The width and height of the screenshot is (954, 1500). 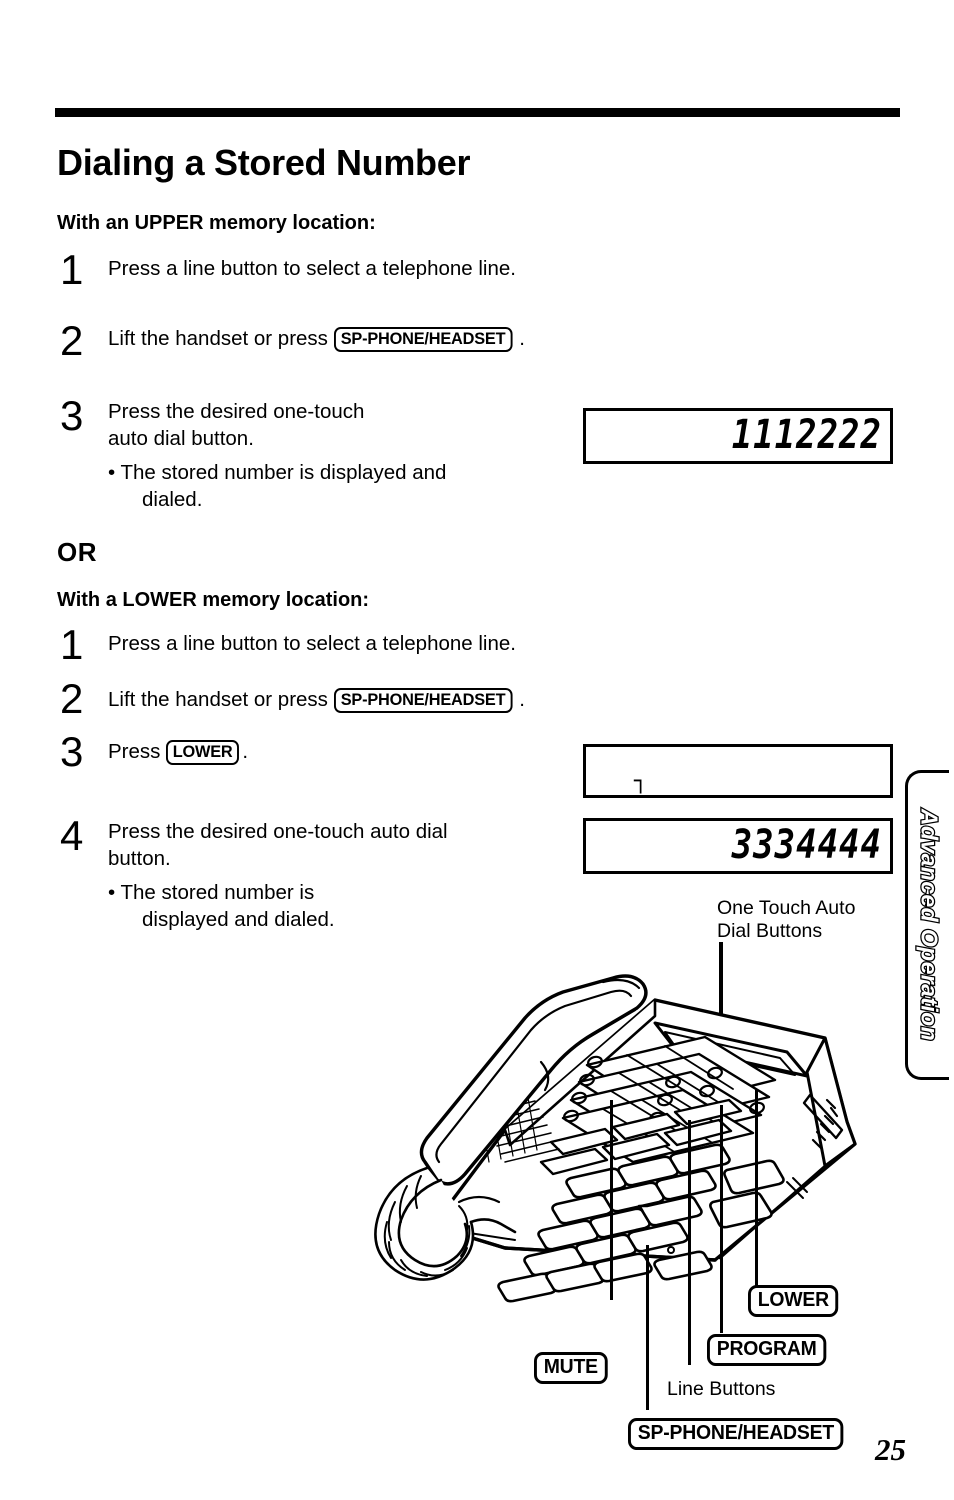 I want to click on step-number-l2: 2, so click(x=72, y=698).